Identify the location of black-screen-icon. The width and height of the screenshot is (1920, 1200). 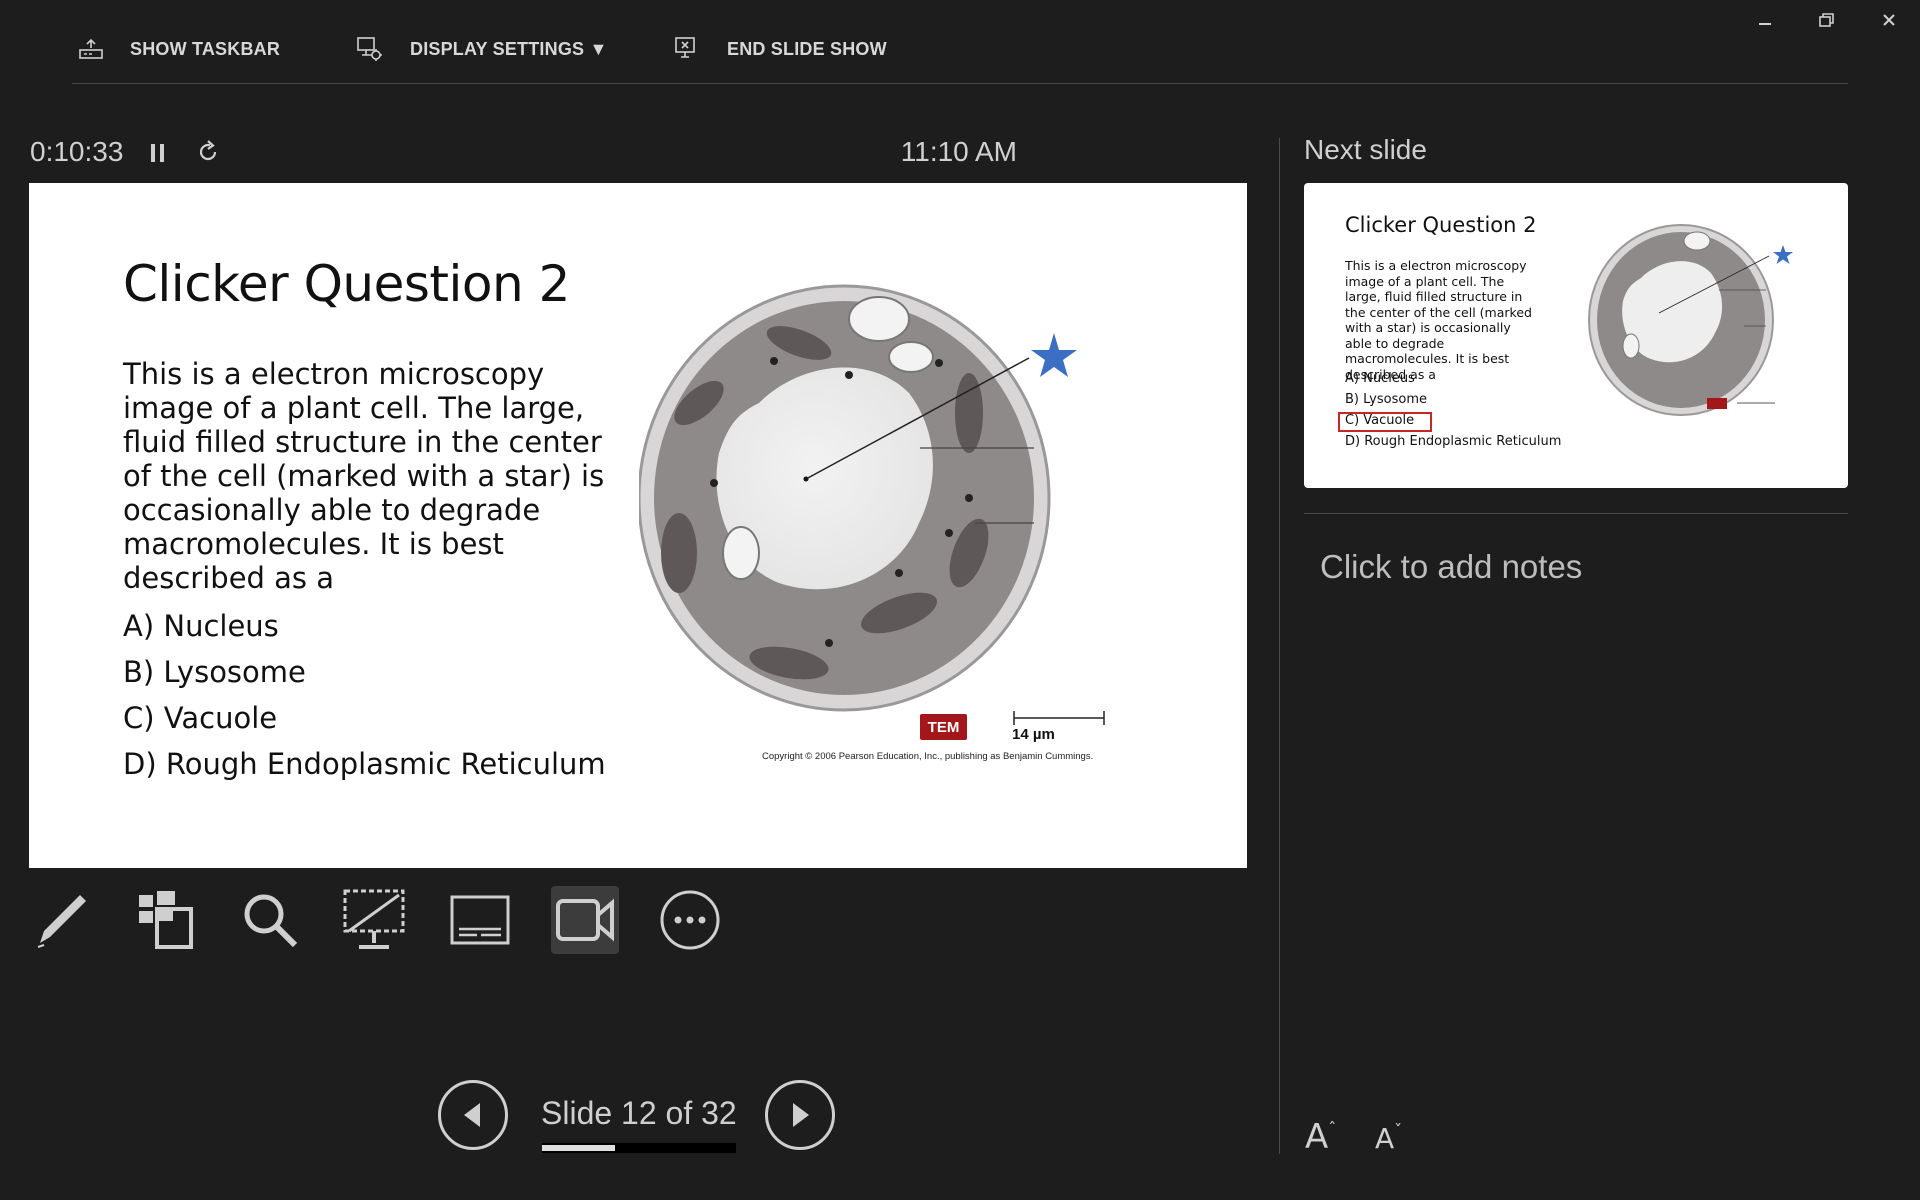
(374, 919).